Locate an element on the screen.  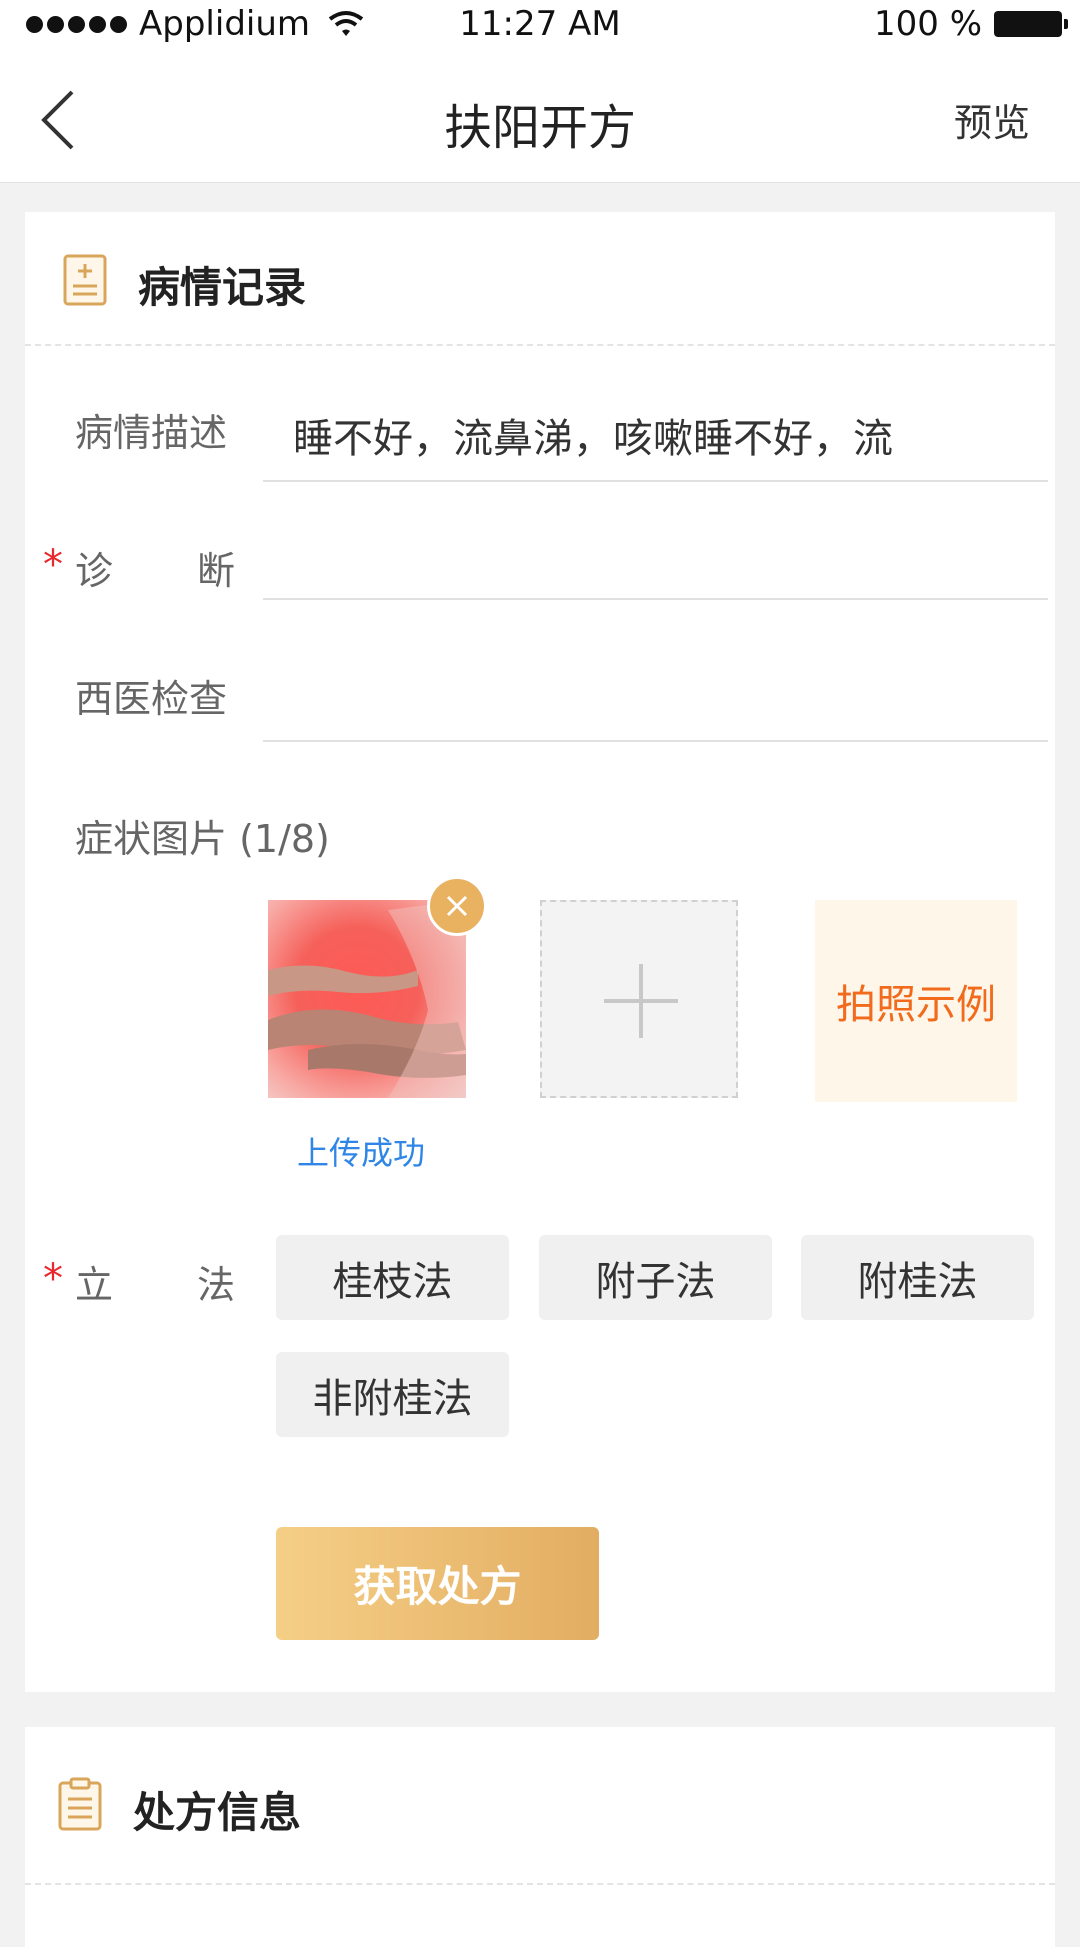
close-icon is located at coordinates (457, 906).